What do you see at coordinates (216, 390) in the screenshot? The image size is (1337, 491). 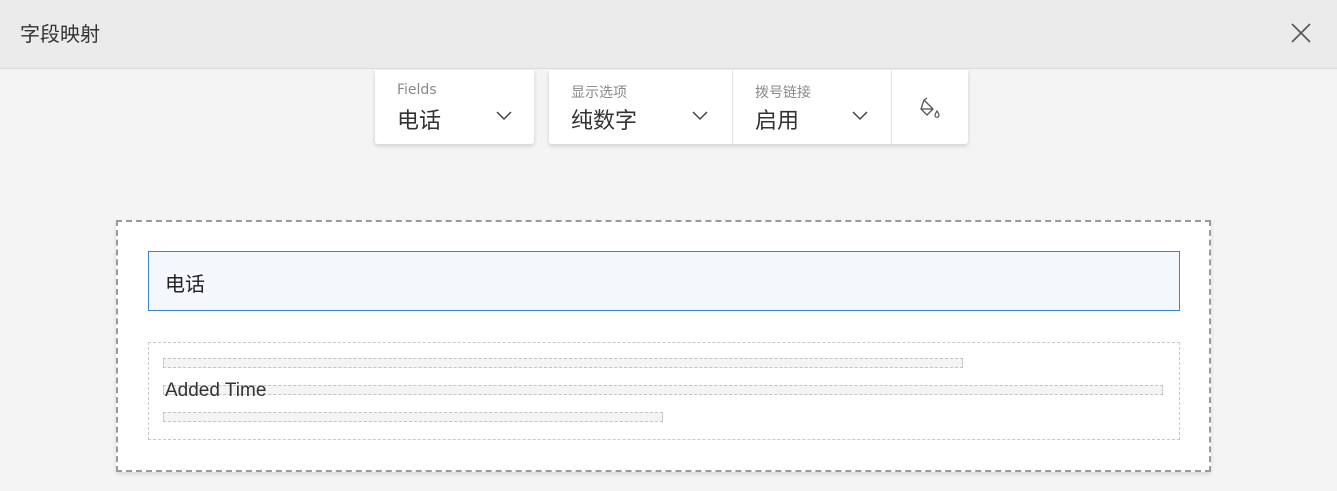 I see `added-time-label: Added Time` at bounding box center [216, 390].